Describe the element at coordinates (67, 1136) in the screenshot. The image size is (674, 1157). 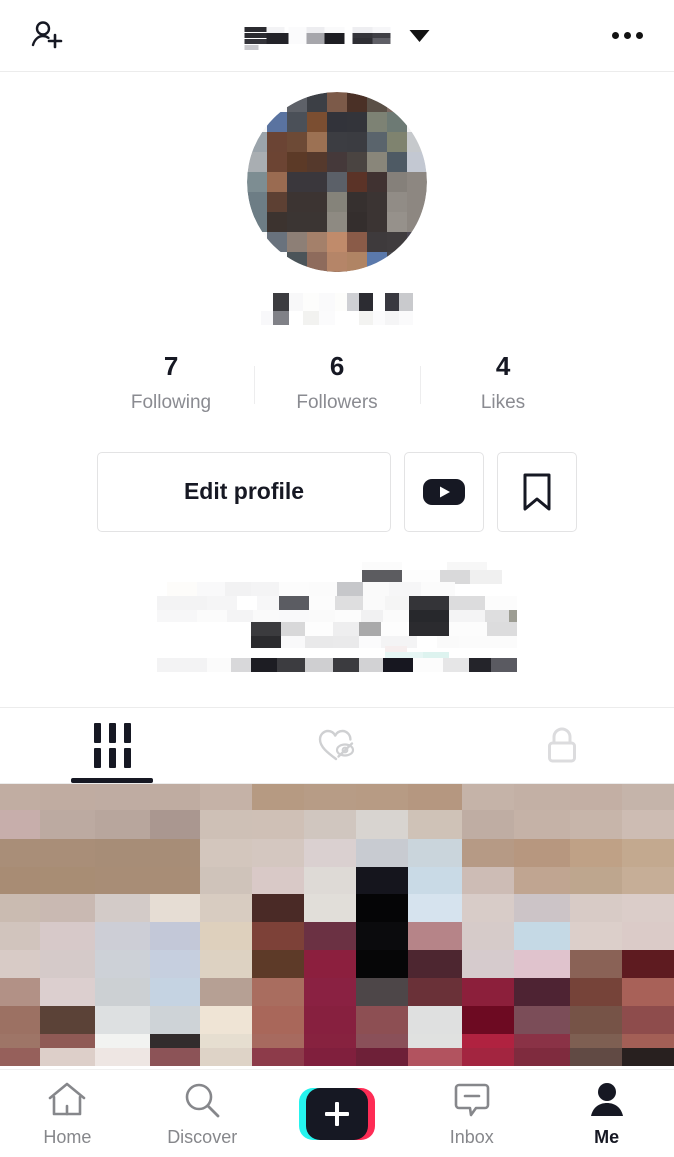
I see `nav-label-home: Home` at that location.